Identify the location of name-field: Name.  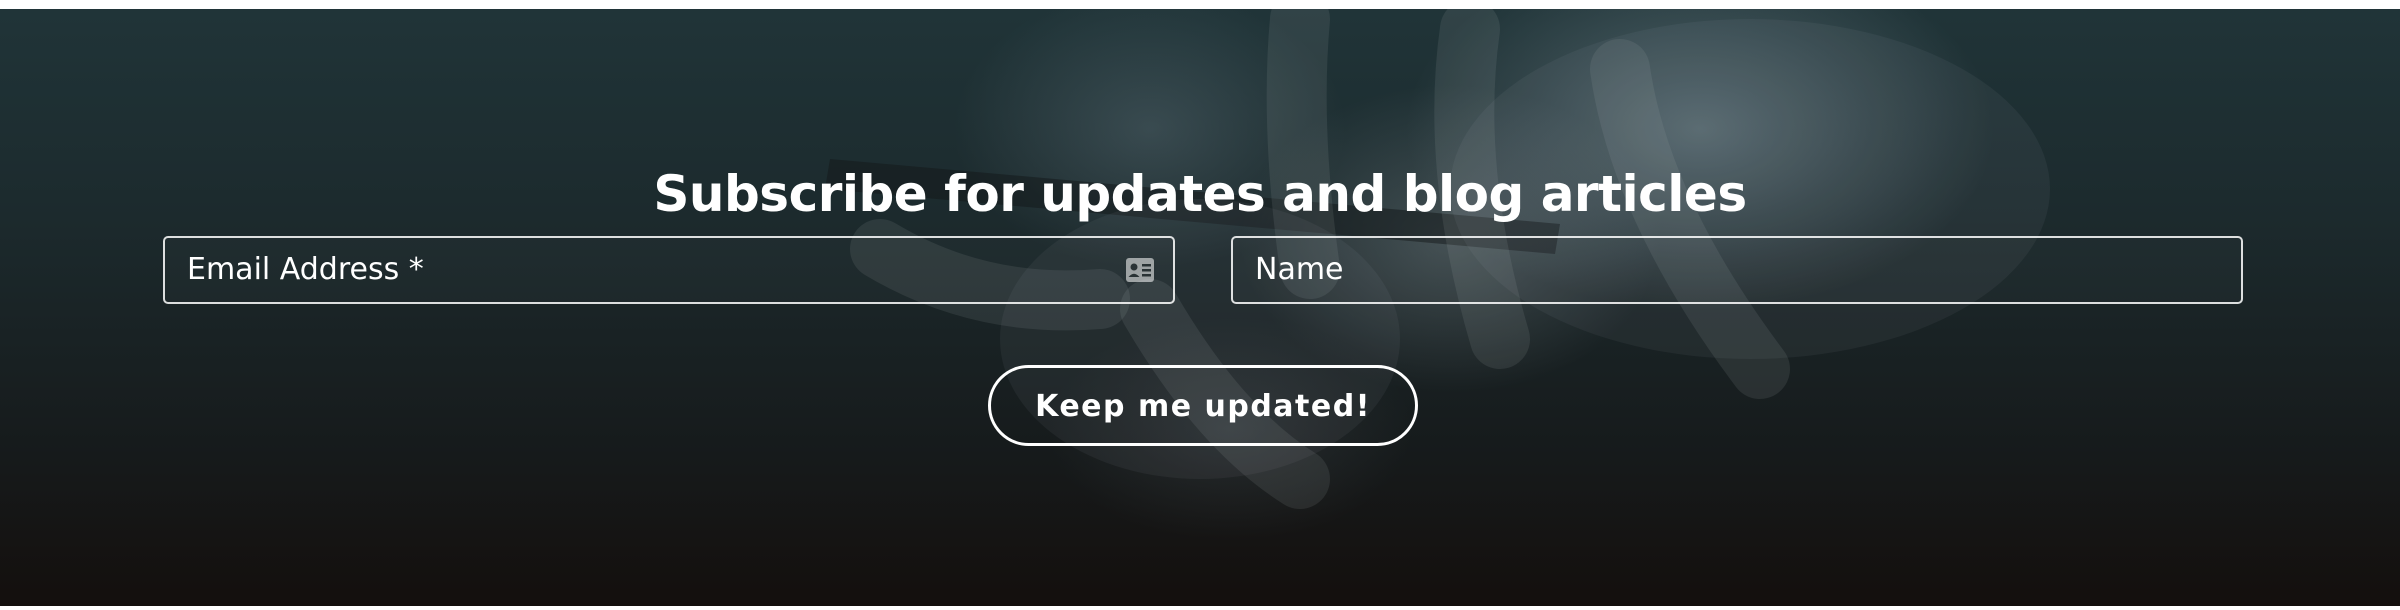
(1737, 270).